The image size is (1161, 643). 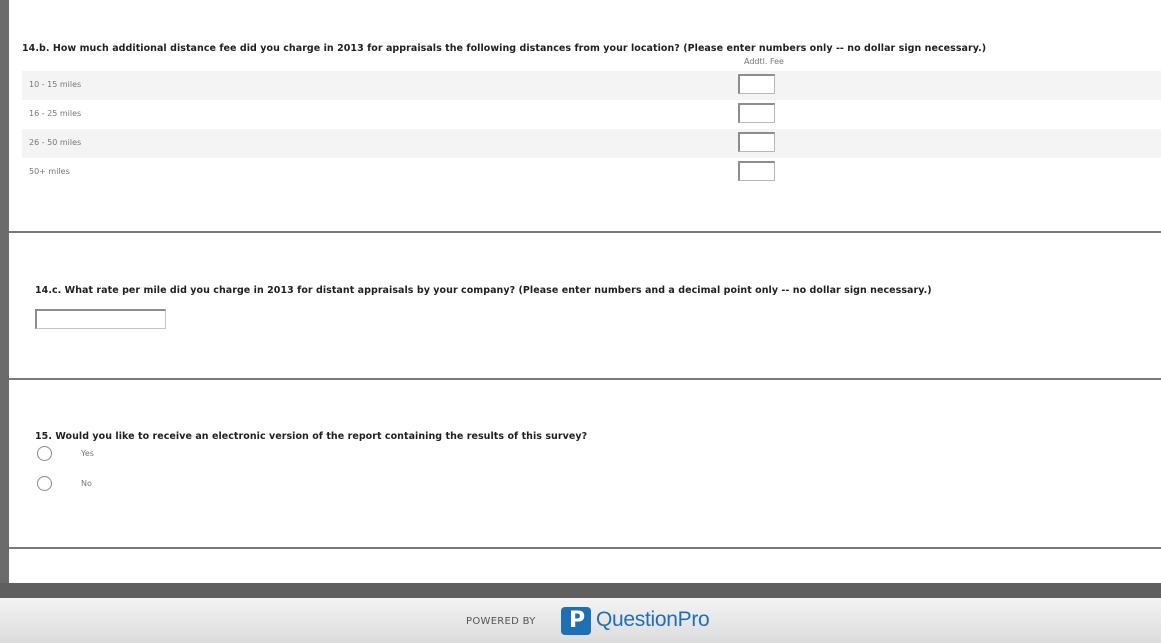 What do you see at coordinates (100, 319) in the screenshot?
I see `rate-per-mile-input` at bounding box center [100, 319].